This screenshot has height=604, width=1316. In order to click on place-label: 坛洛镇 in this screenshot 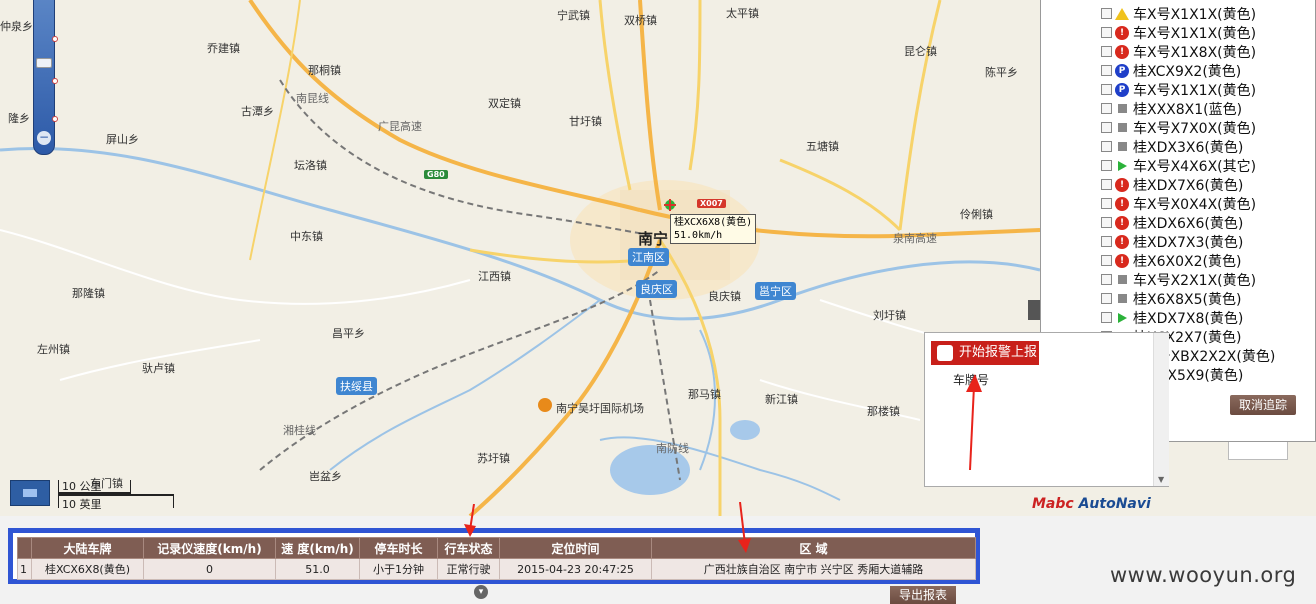, I will do `click(310, 165)`.